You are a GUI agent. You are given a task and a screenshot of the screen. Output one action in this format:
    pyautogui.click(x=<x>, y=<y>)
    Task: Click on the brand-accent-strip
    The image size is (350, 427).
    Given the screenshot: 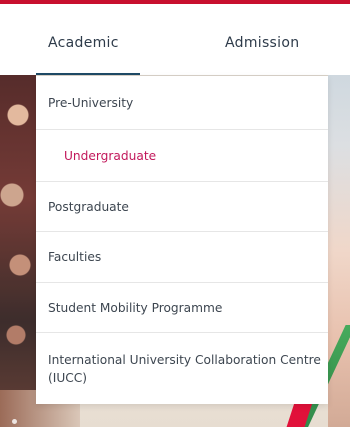 What is the action you would take?
    pyautogui.click(x=175, y=2)
    